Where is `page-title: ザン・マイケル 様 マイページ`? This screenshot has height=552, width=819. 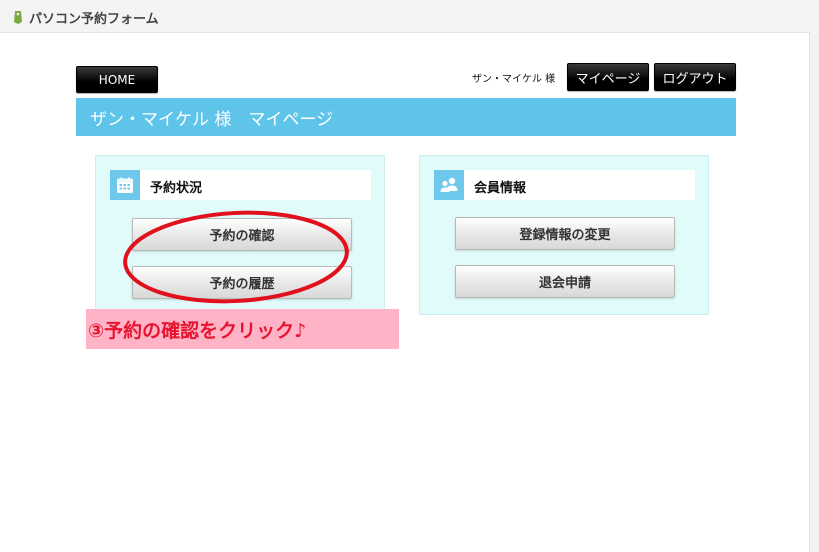 page-title: ザン・マイケル 様 マイページ is located at coordinates (406, 117).